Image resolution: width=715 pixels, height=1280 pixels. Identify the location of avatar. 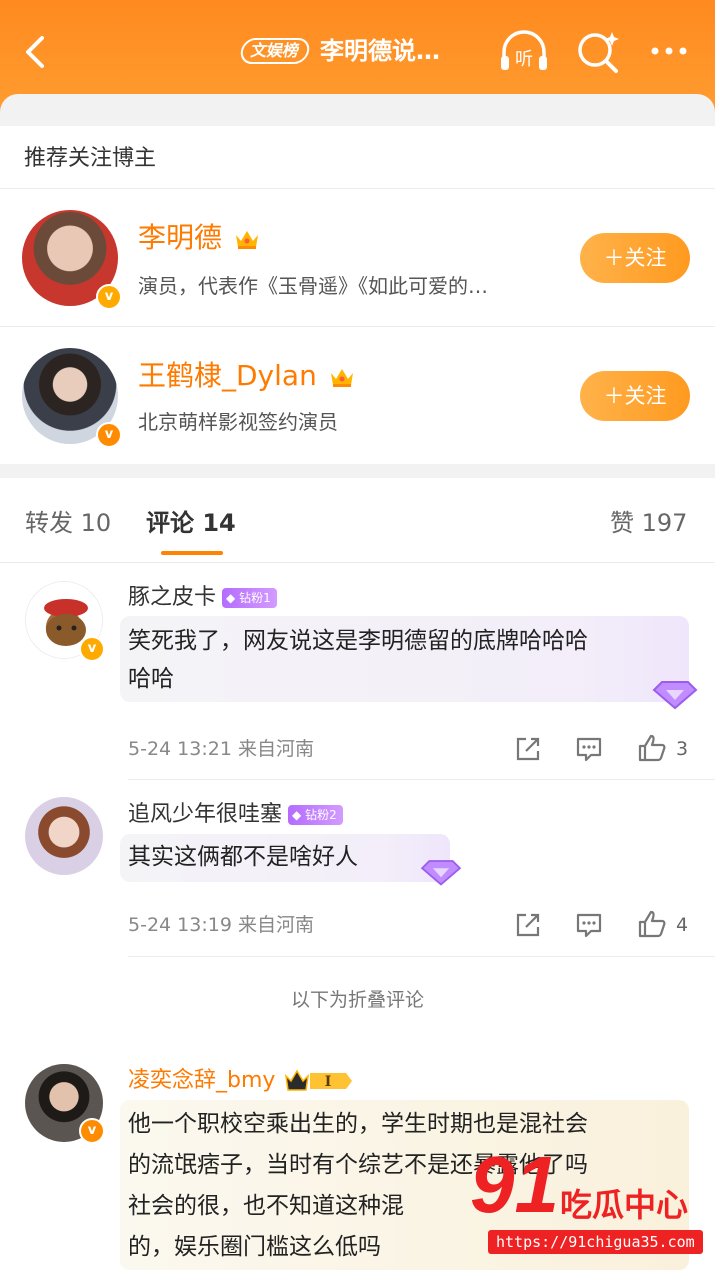
(64, 836).